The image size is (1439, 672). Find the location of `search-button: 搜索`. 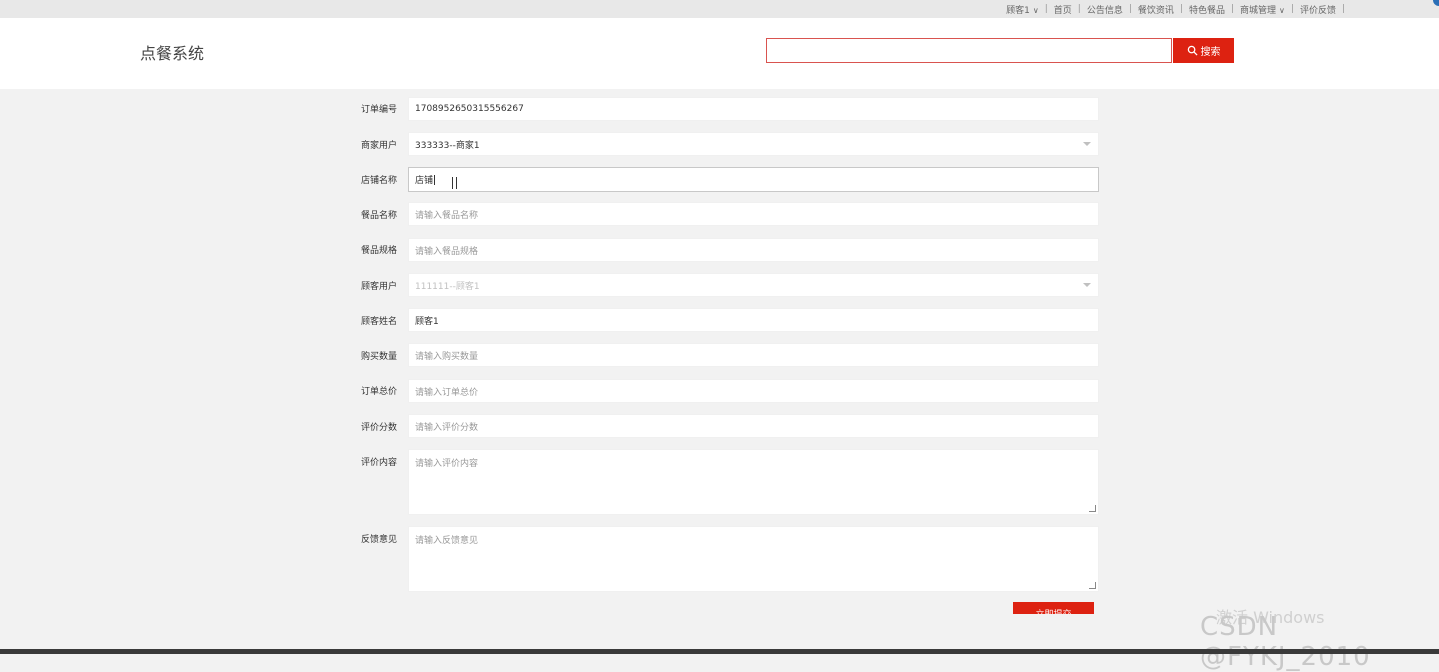

search-button: 搜索 is located at coordinates (1203, 50).